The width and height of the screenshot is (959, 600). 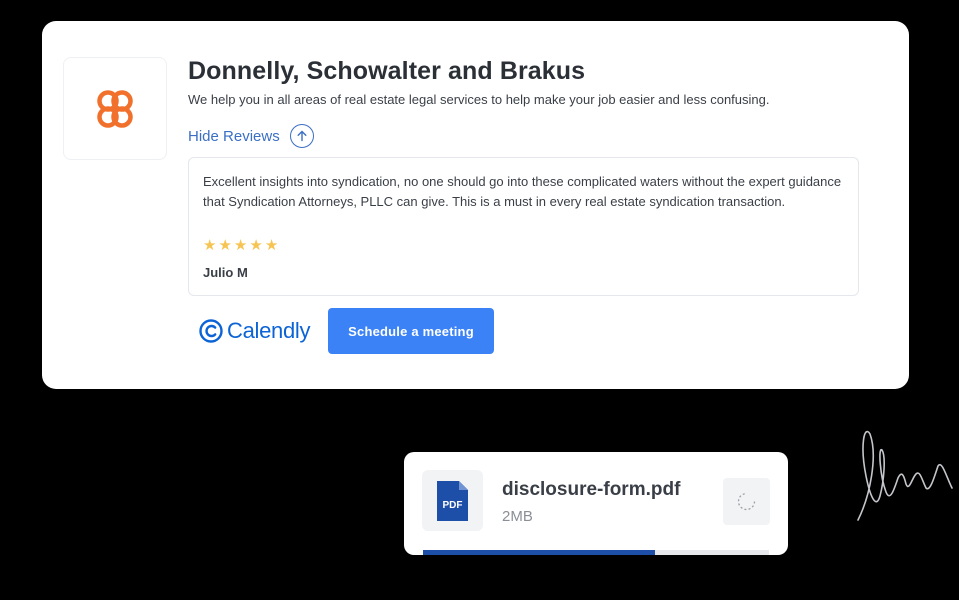 What do you see at coordinates (269, 330) in the screenshot?
I see `calendly-wordmark: Calendly` at bounding box center [269, 330].